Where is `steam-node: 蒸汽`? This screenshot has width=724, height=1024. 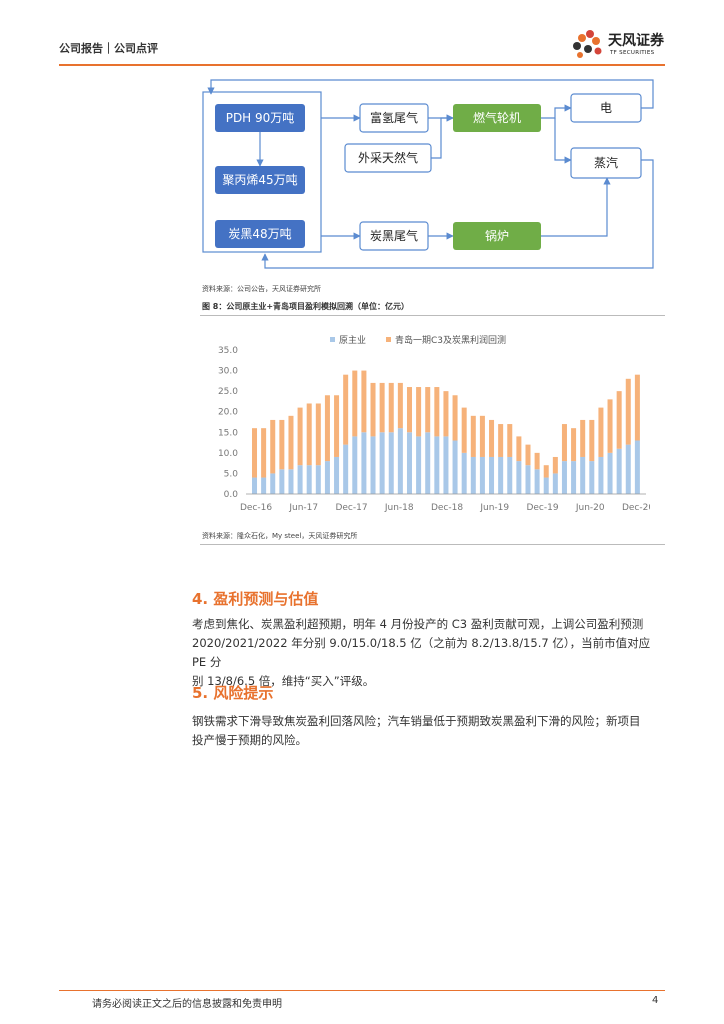 steam-node: 蒸汽 is located at coordinates (606, 163).